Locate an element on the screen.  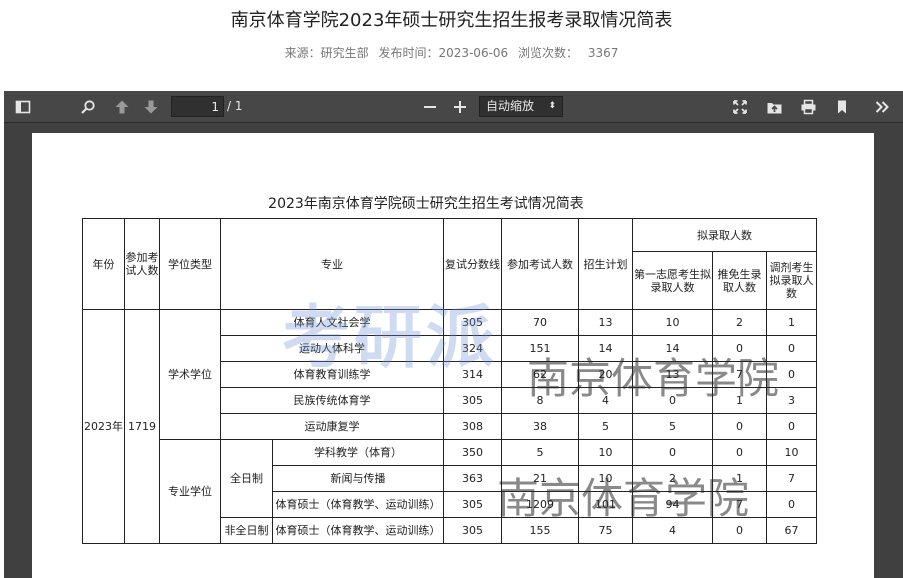
cell-transfer: 7 is located at coordinates (791, 478).